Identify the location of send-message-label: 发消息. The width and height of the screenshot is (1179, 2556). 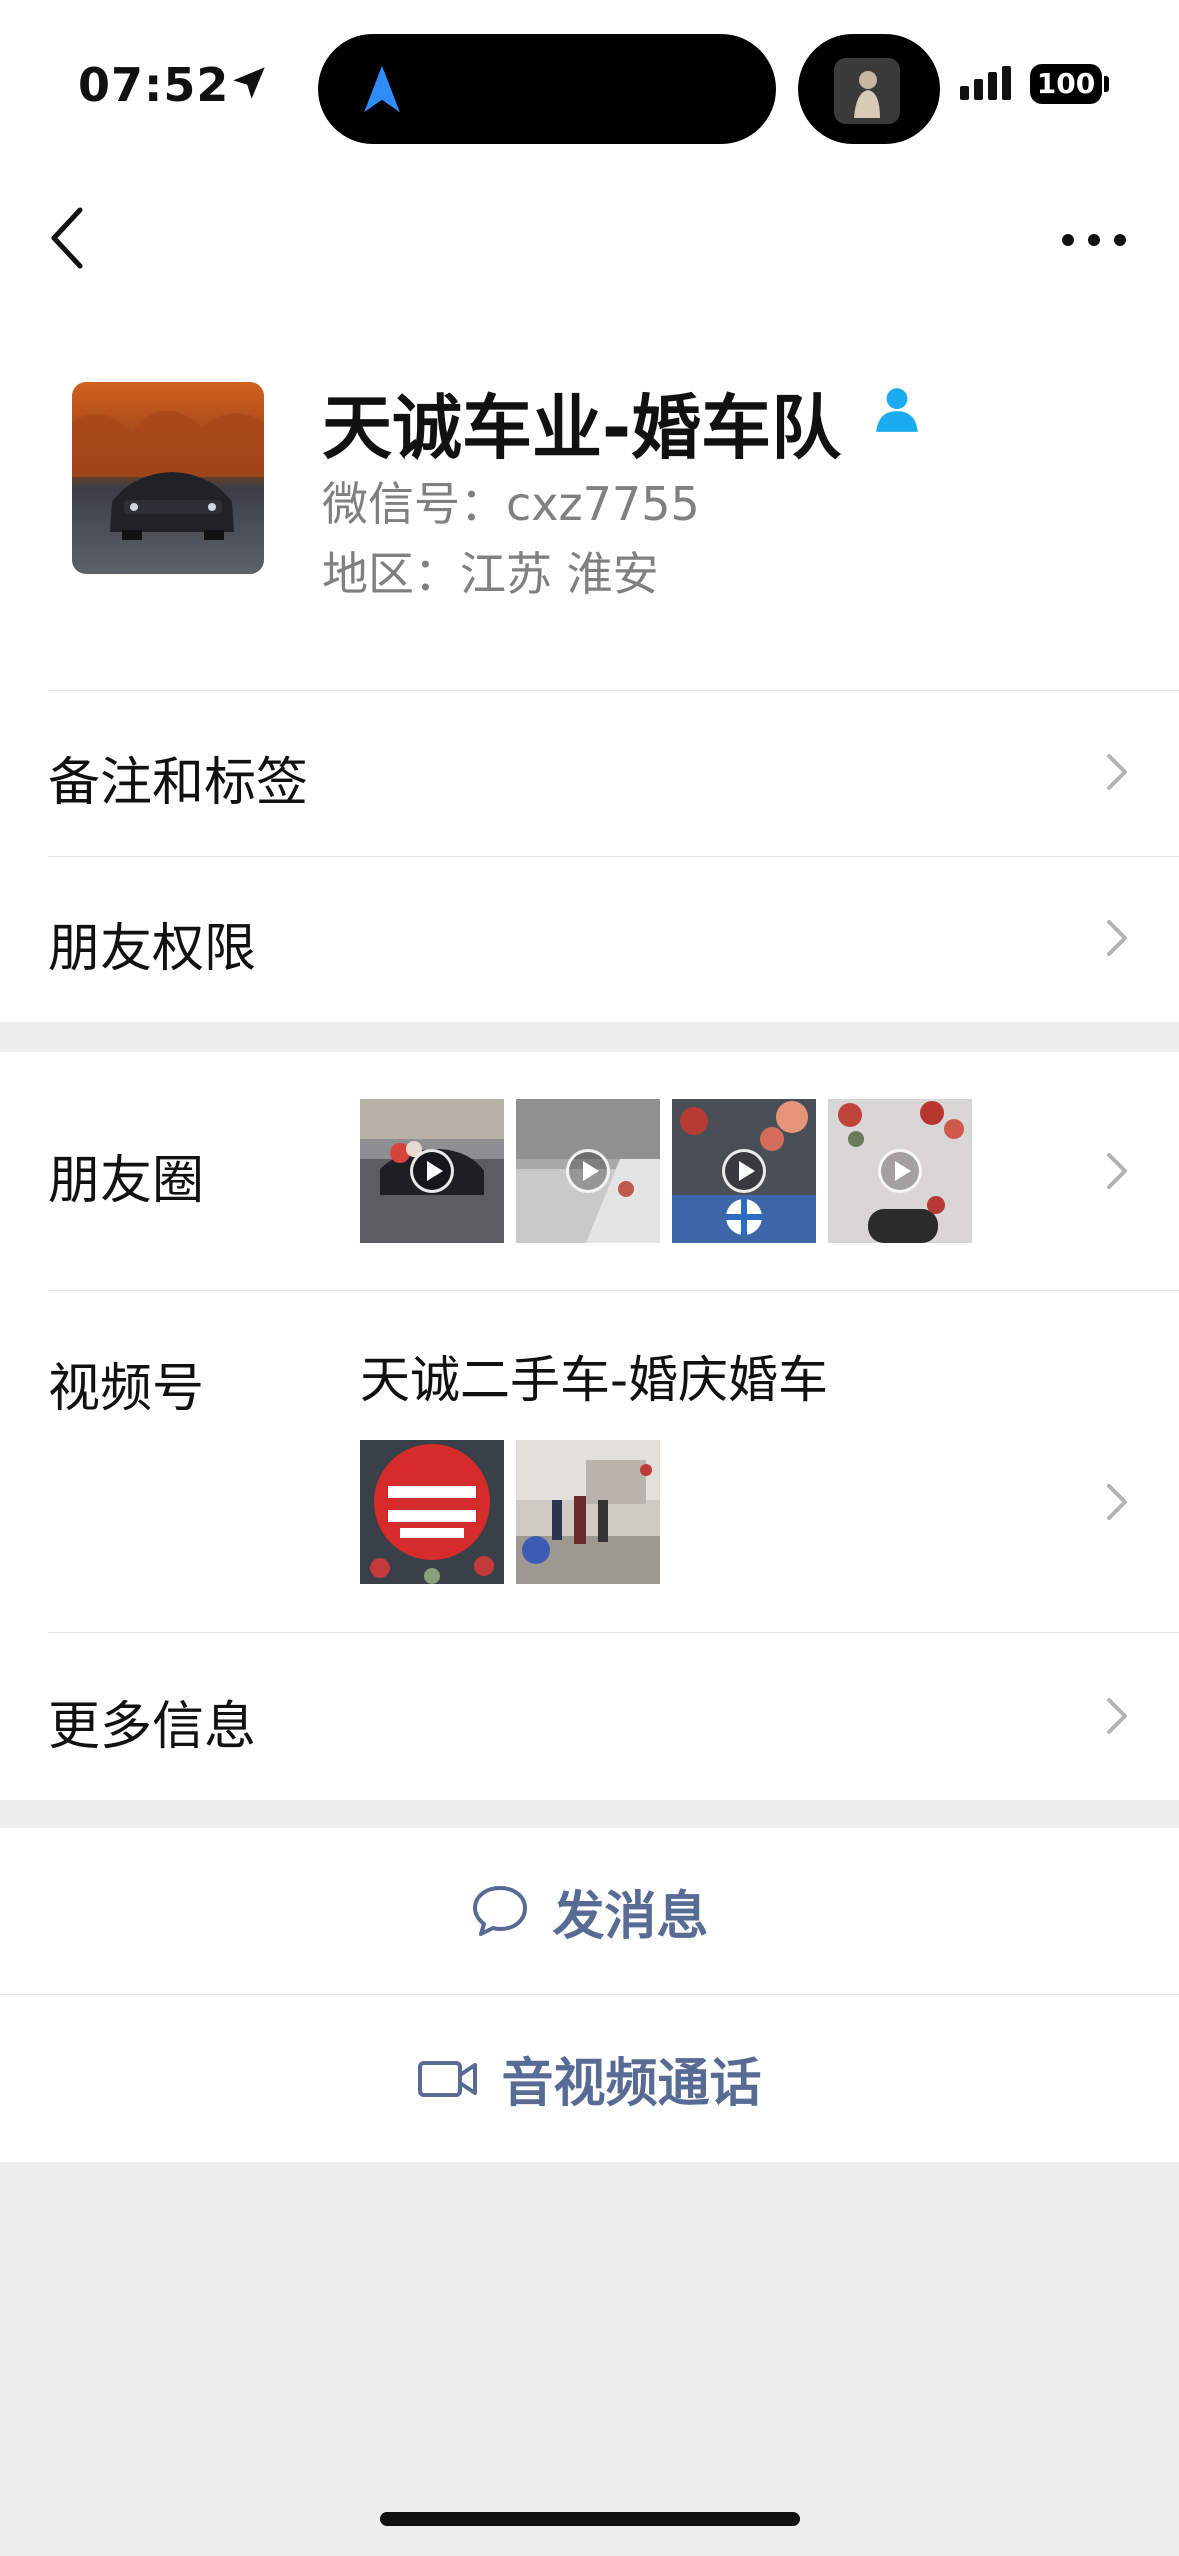
(630, 1916).